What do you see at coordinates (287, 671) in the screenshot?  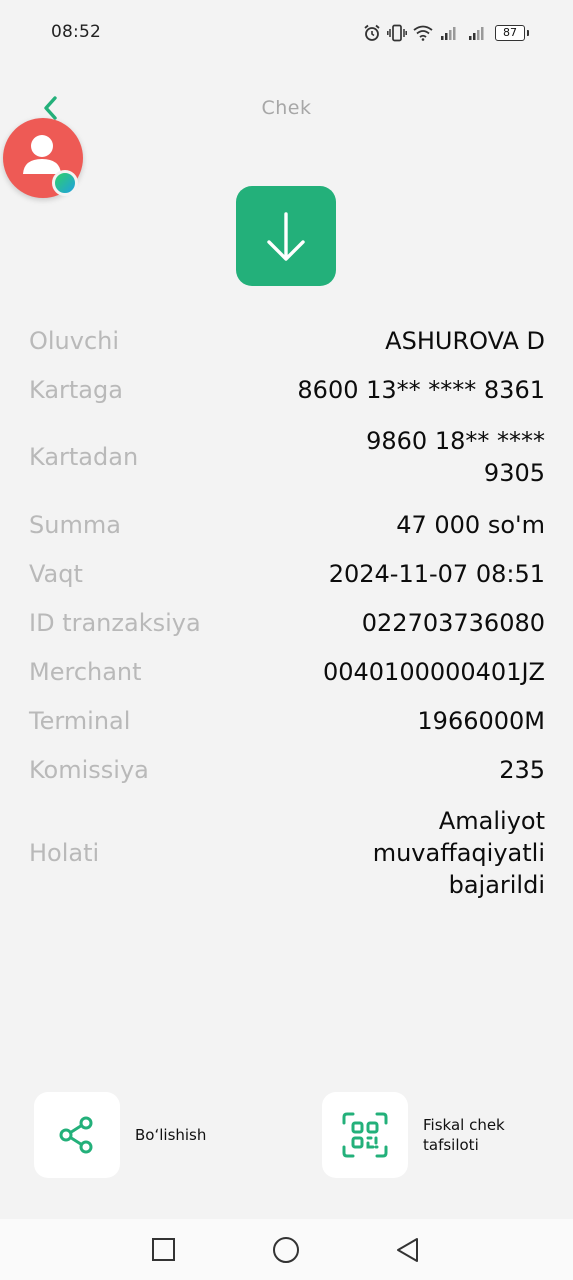 I see `detail-row-merchant: Merchant 004010000040​1JZ` at bounding box center [287, 671].